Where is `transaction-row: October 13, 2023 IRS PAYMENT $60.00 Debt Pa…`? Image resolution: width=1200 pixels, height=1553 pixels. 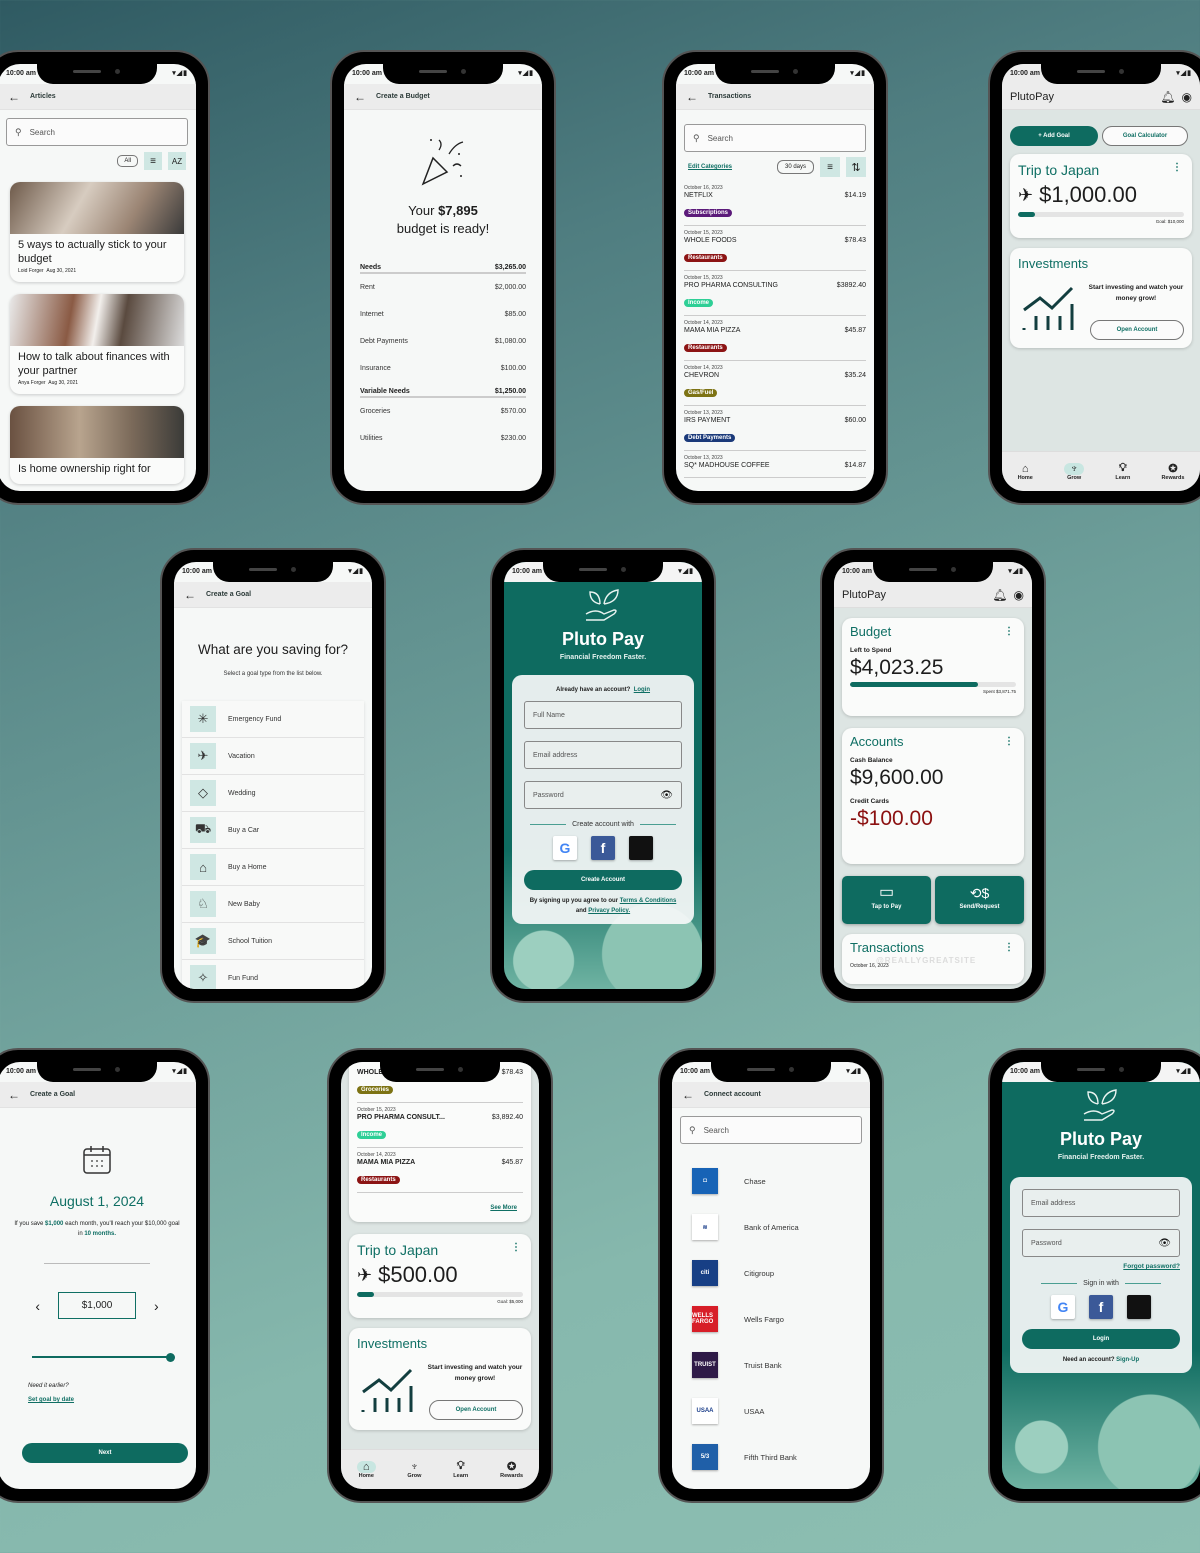 transaction-row: October 13, 2023 IRS PAYMENT $60.00 Debt Pa… is located at coordinates (775, 428).